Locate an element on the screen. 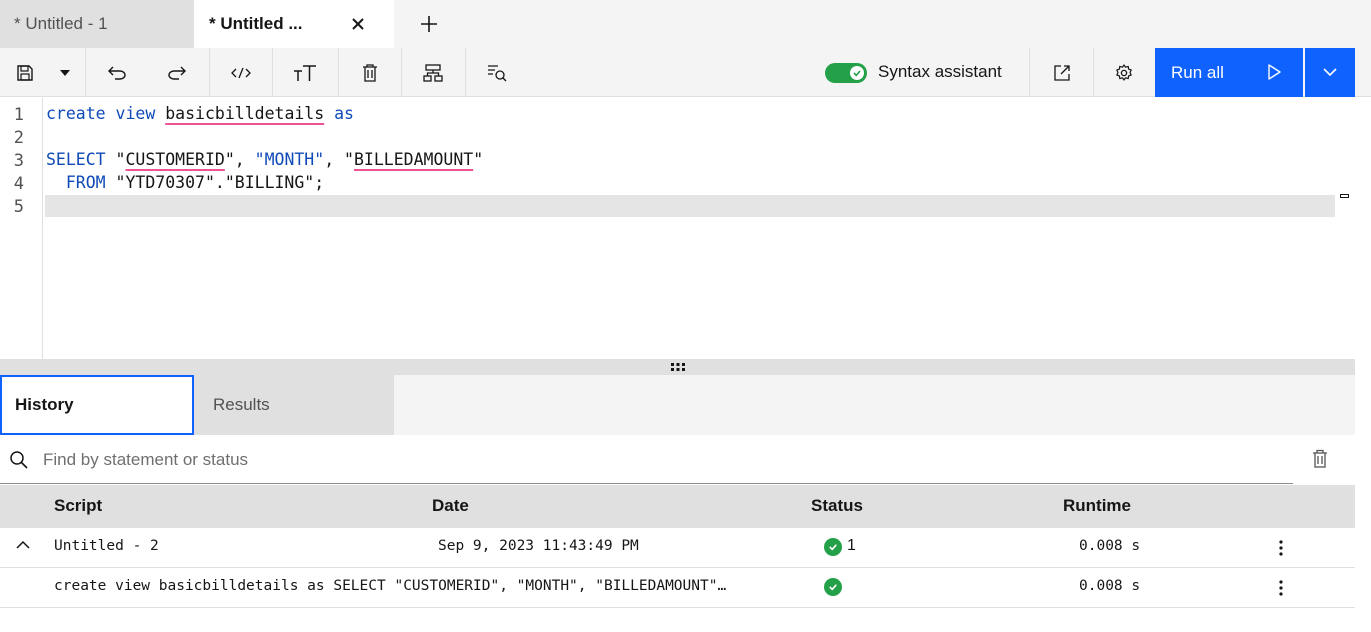  text-size-button is located at coordinates (305, 72).